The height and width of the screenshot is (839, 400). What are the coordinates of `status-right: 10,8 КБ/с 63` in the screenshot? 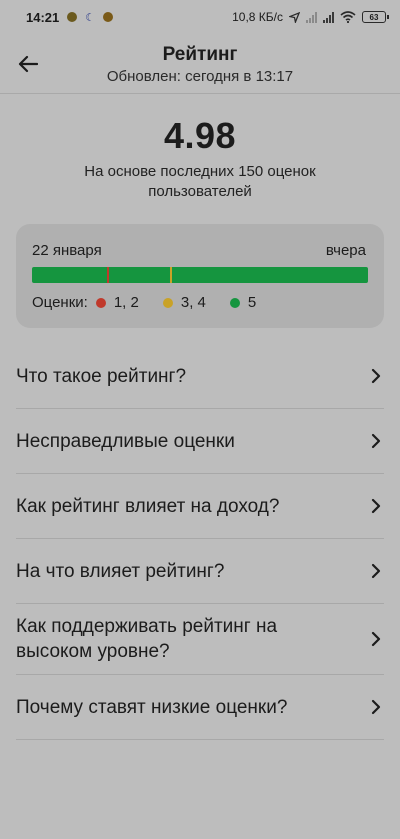 It's located at (310, 17).